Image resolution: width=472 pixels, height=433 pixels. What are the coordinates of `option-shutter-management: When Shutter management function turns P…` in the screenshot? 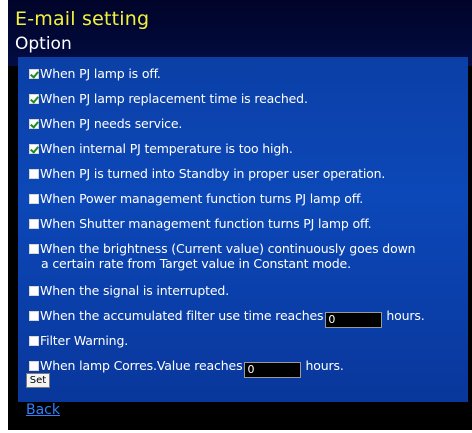 It's located at (200, 223).